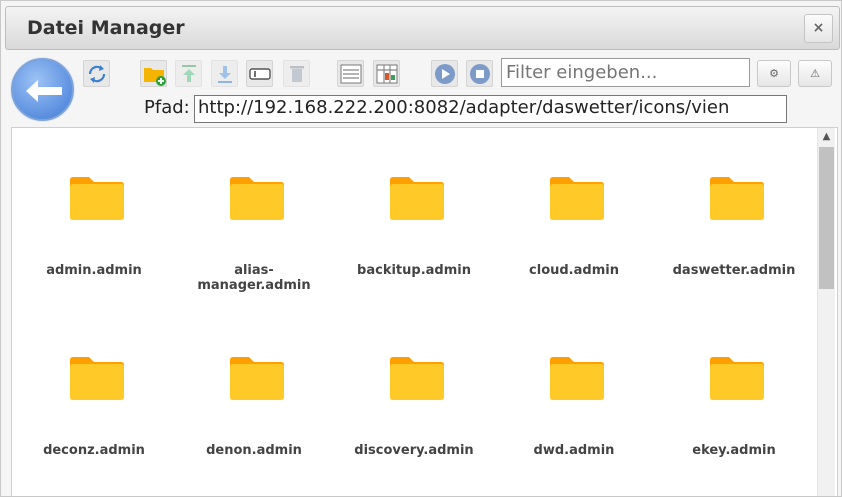 This screenshot has width=842, height=497. Describe the element at coordinates (625, 72) in the screenshot. I see `filter-input` at that location.